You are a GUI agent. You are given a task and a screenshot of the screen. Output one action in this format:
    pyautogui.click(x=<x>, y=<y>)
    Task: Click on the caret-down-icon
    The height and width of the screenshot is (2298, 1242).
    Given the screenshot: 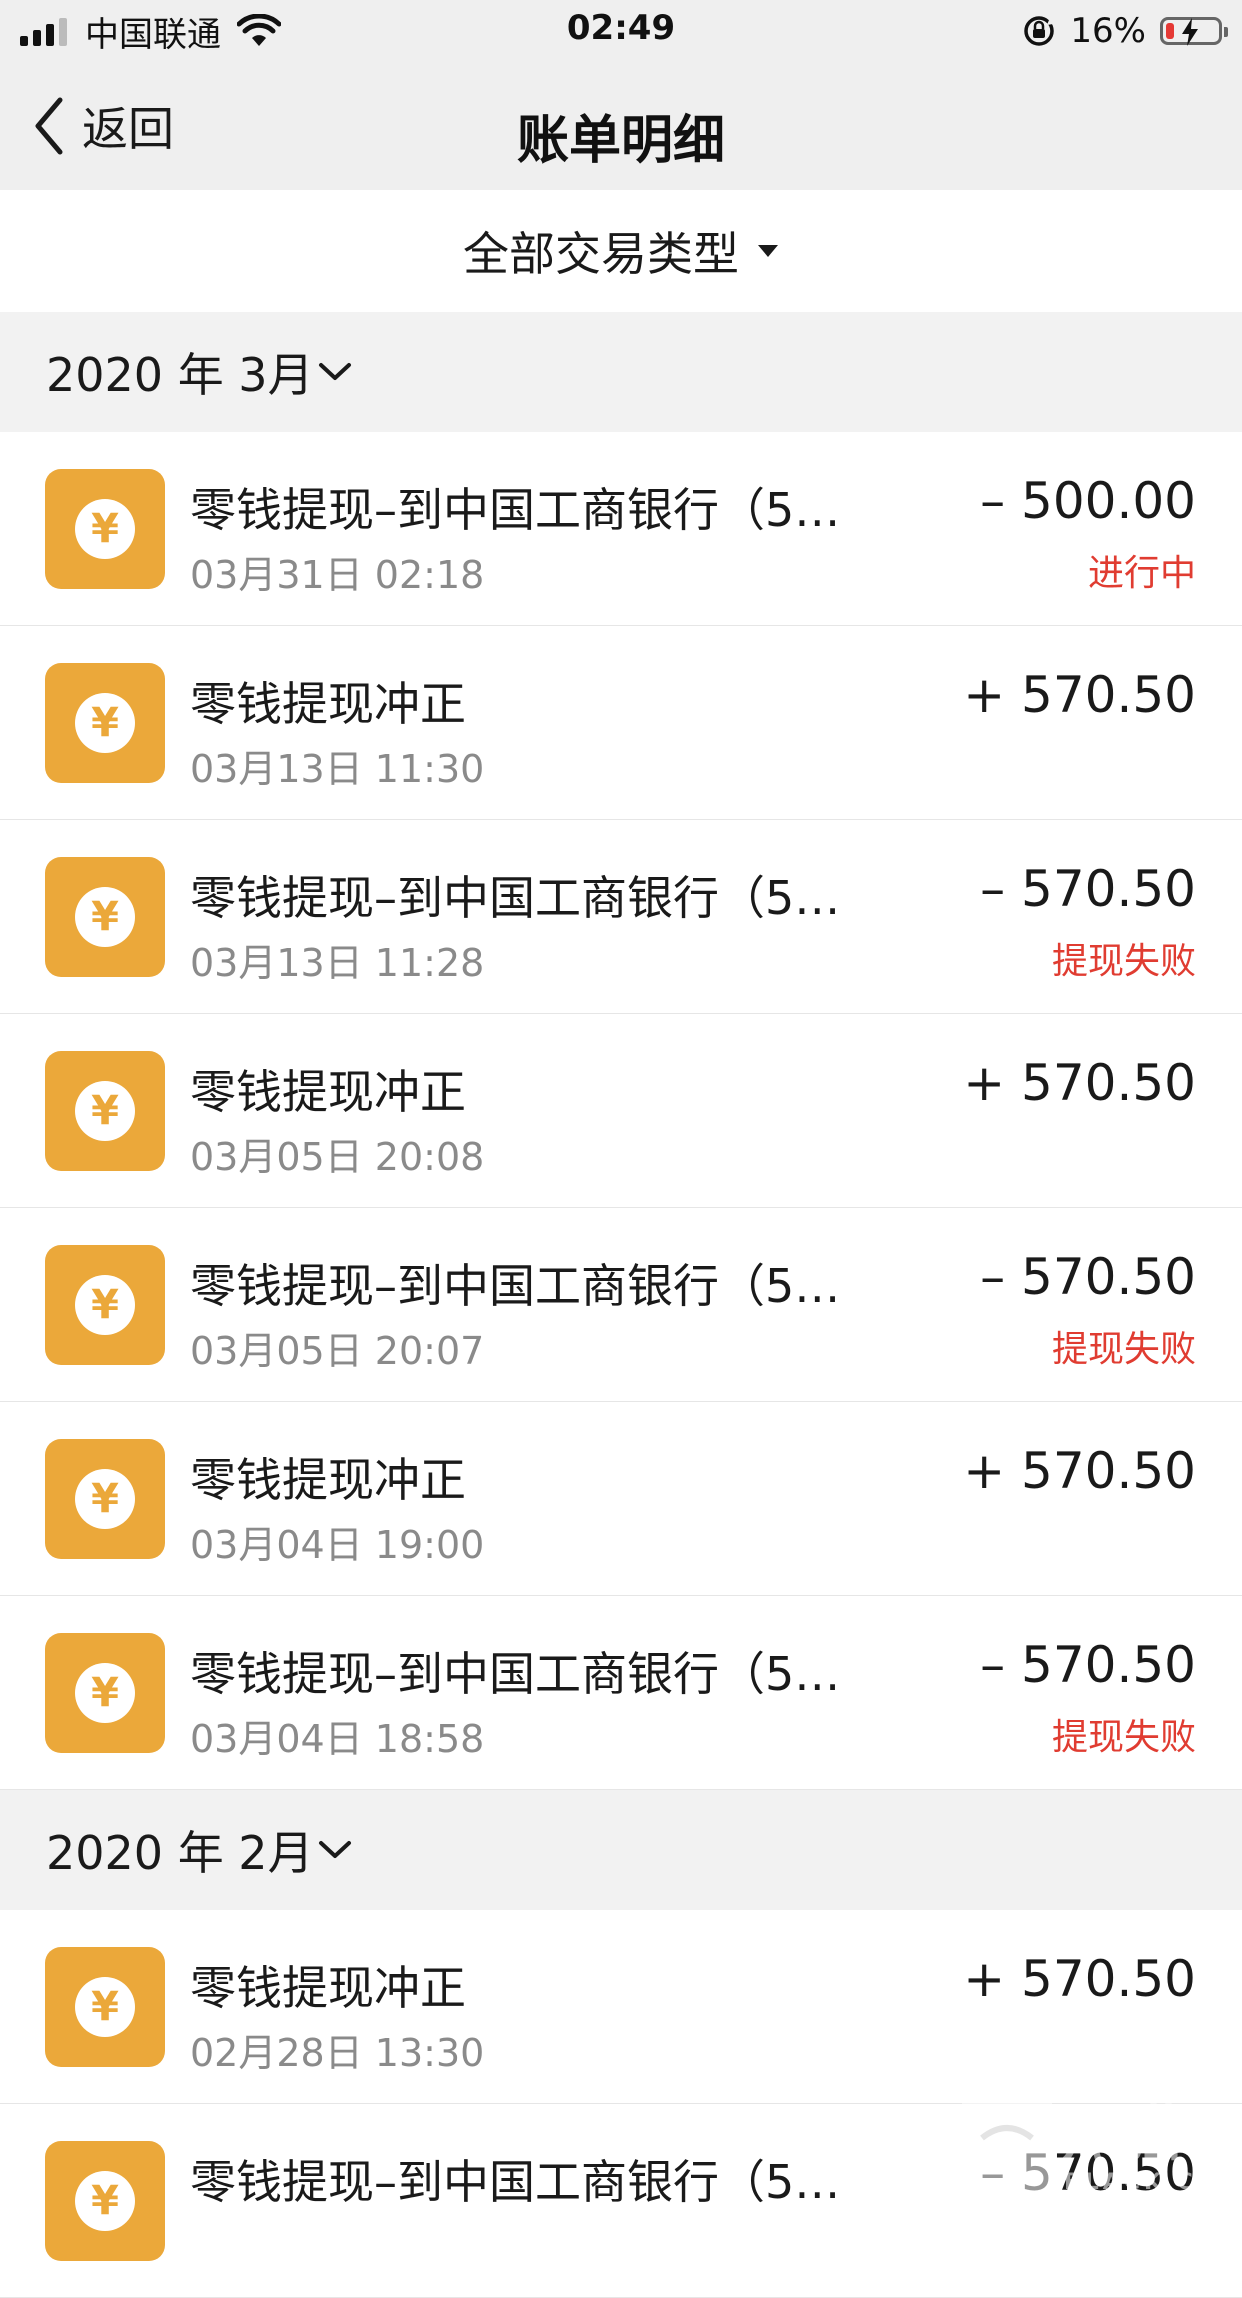 What is the action you would take?
    pyautogui.click(x=768, y=251)
    